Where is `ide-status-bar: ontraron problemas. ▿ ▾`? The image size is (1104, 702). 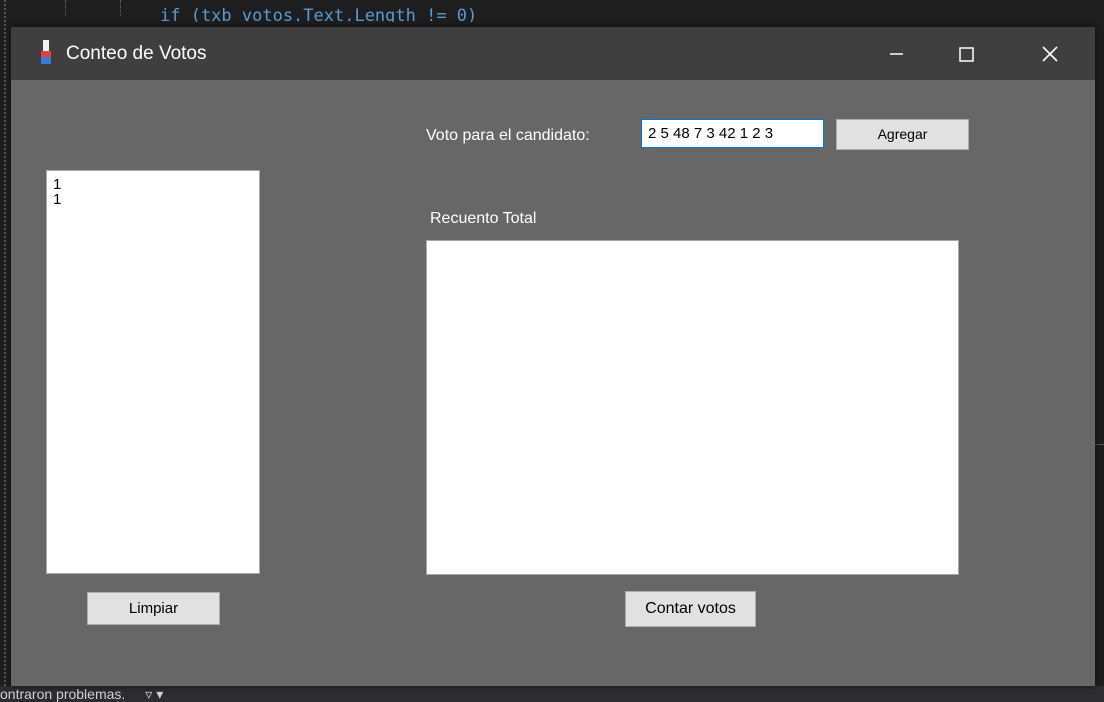
ide-status-bar: ontraron problemas. ▿ ▾ is located at coordinates (552, 694).